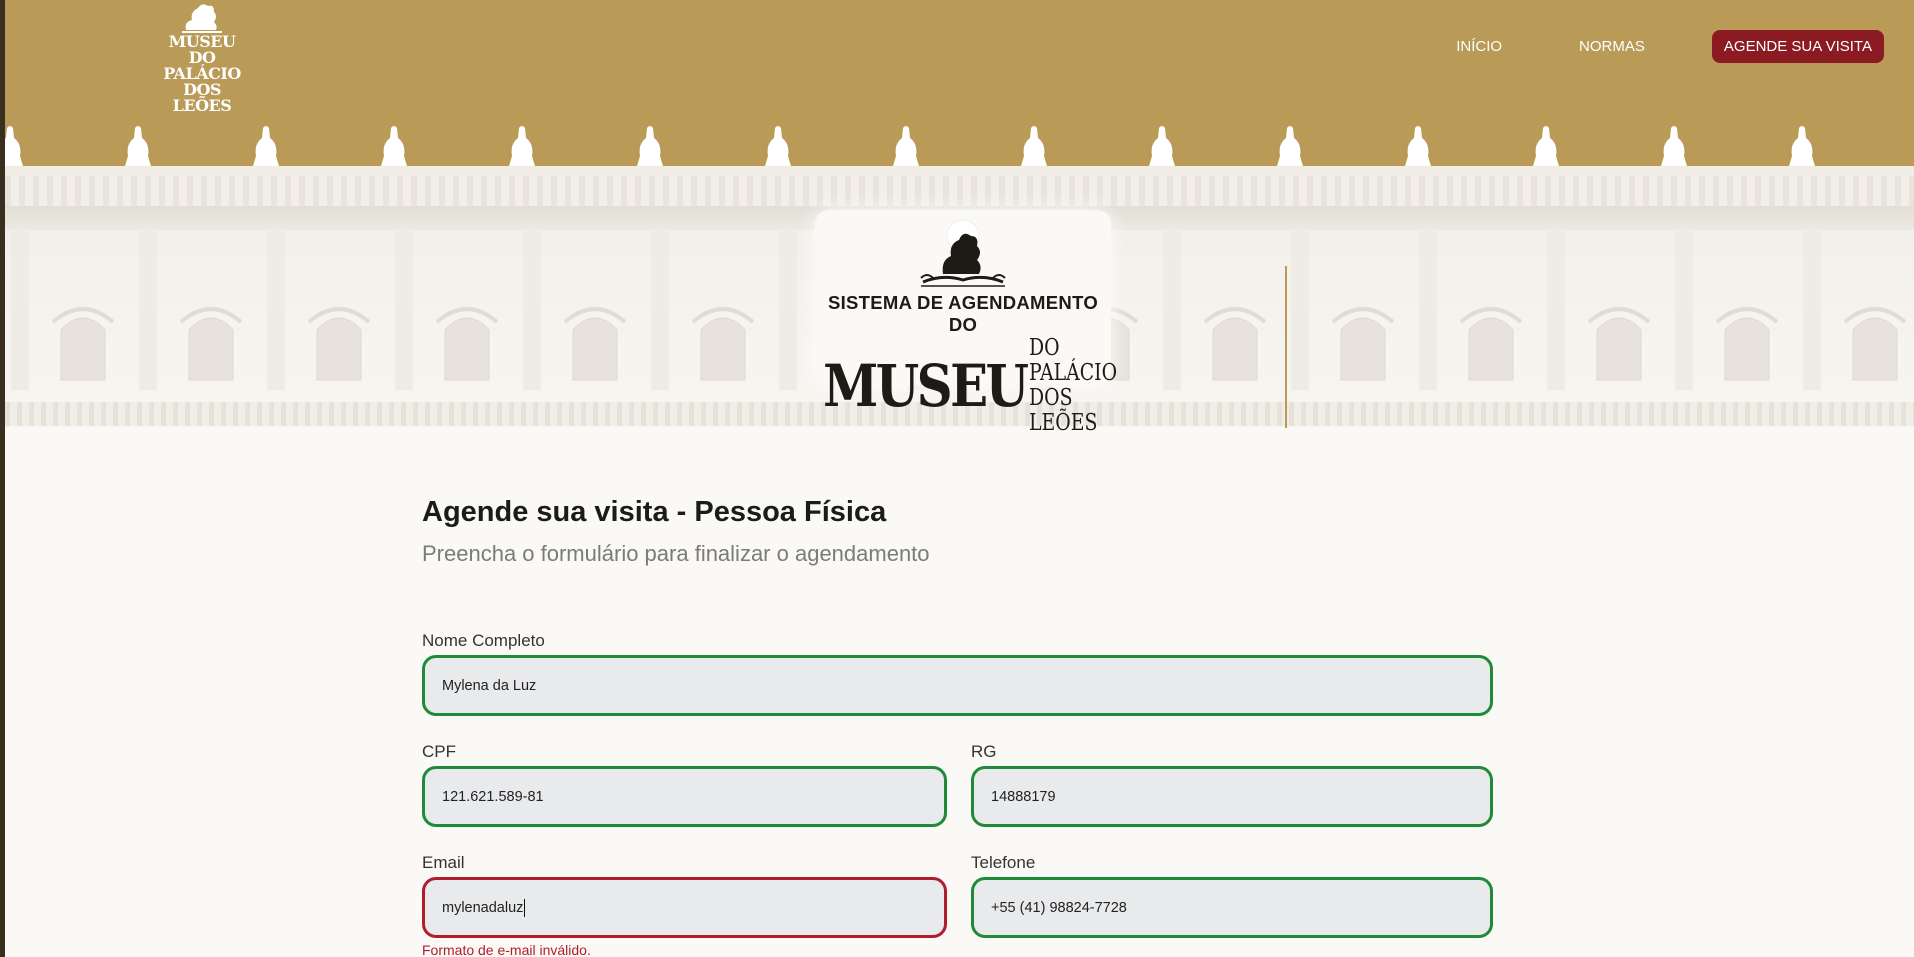 The image size is (1914, 957). I want to click on page-title: Agende sua visita - Pessoa Física, so click(654, 512).